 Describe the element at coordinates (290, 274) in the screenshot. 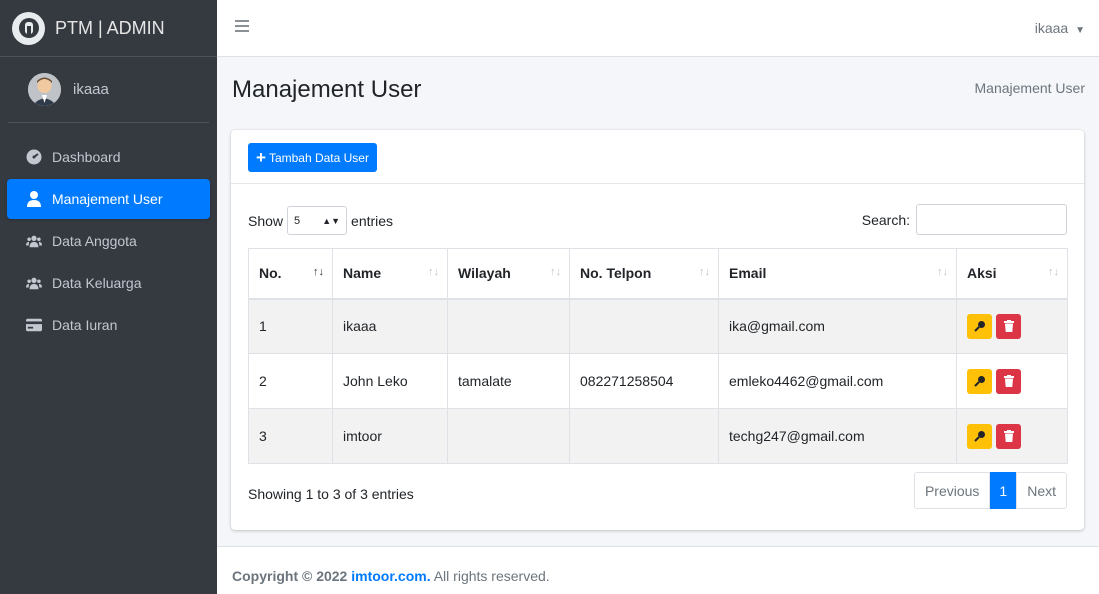

I see `column-header-no: No. ↑↓` at that location.